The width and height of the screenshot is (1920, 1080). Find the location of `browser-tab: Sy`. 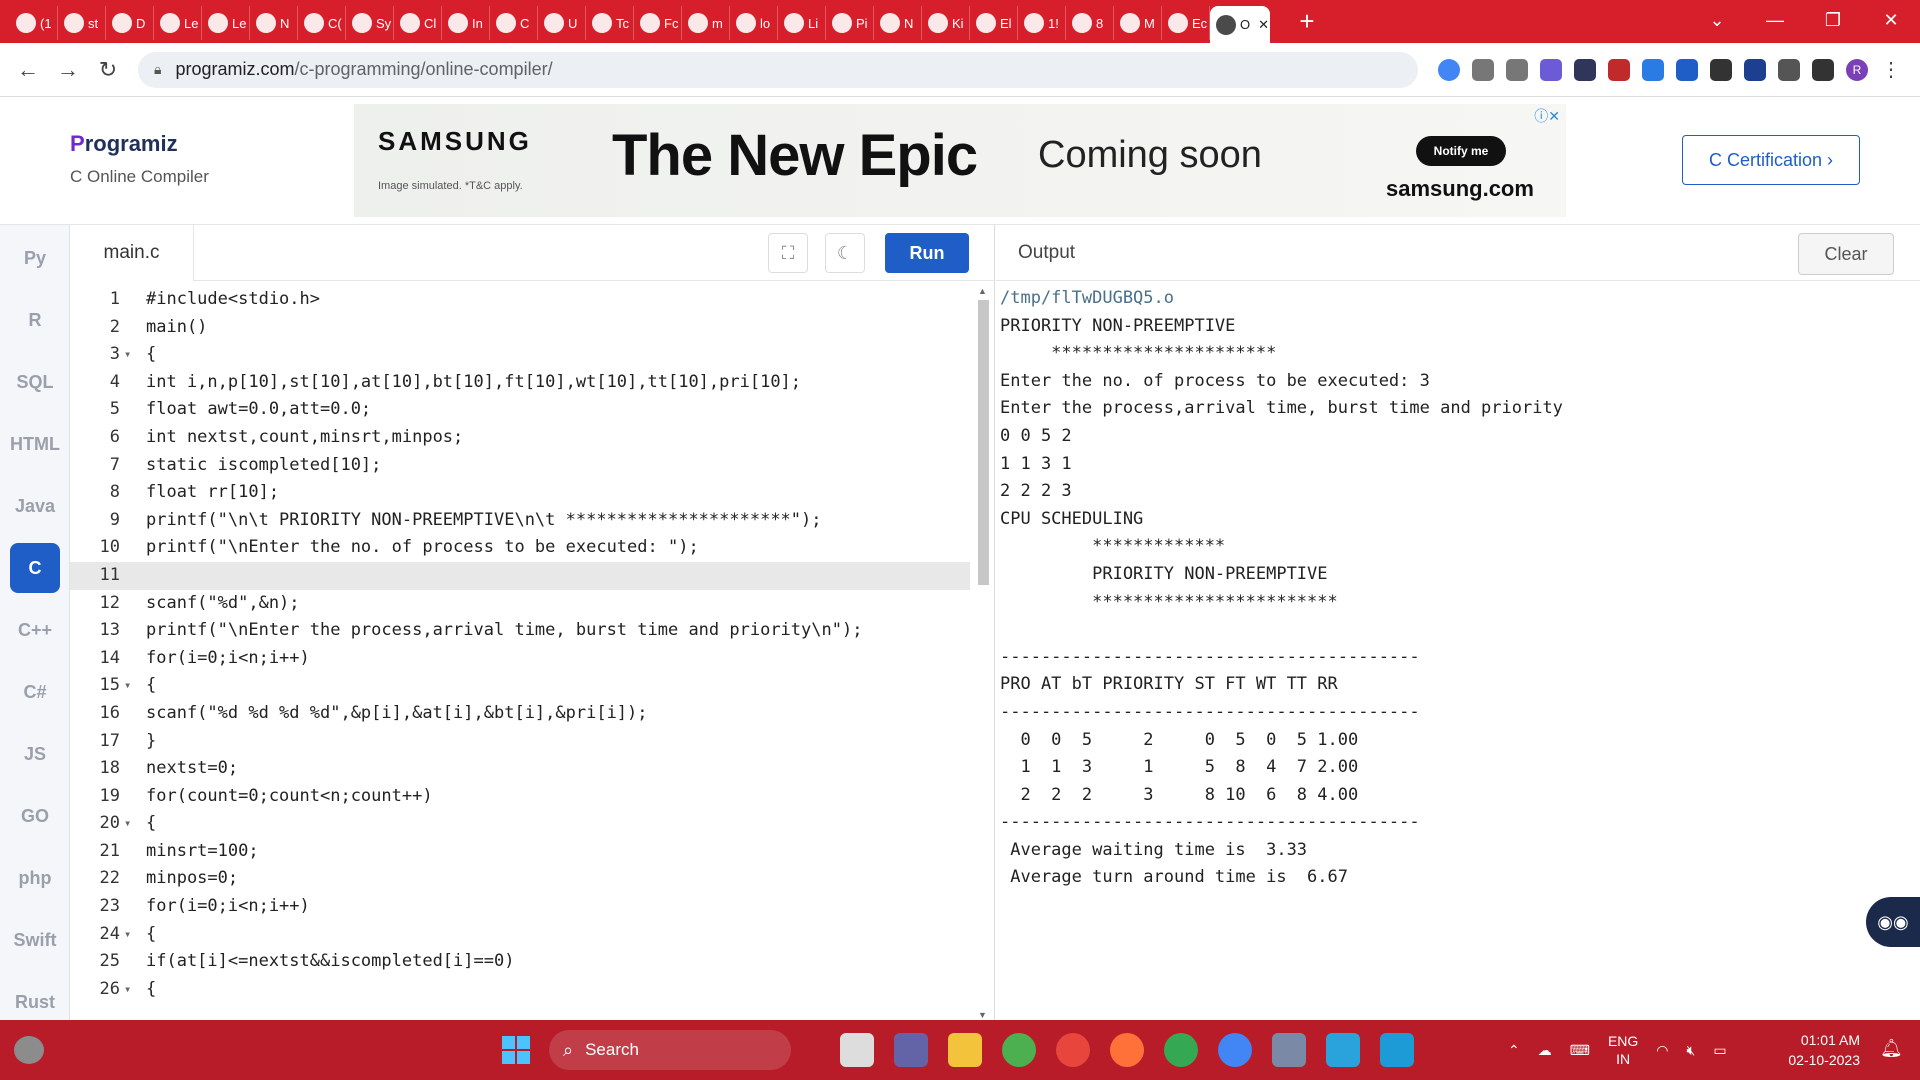

browser-tab: Sy is located at coordinates (370, 23).